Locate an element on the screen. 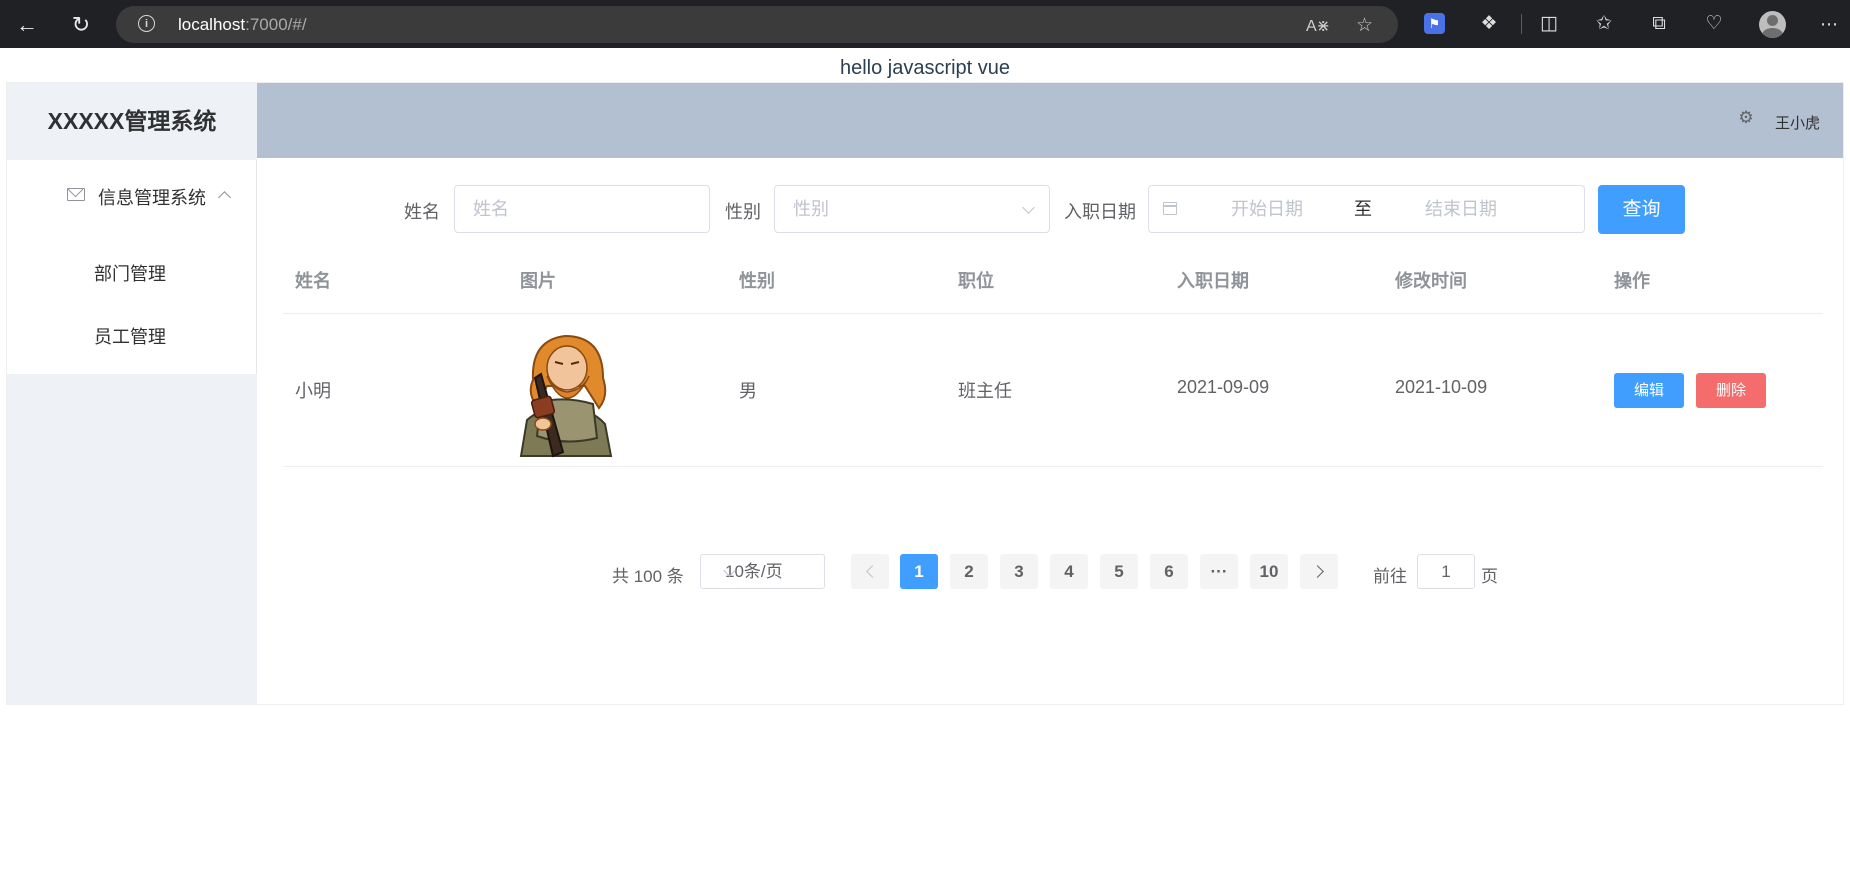 The image size is (1850, 891). gear-icon: ⚙ is located at coordinates (1746, 118).